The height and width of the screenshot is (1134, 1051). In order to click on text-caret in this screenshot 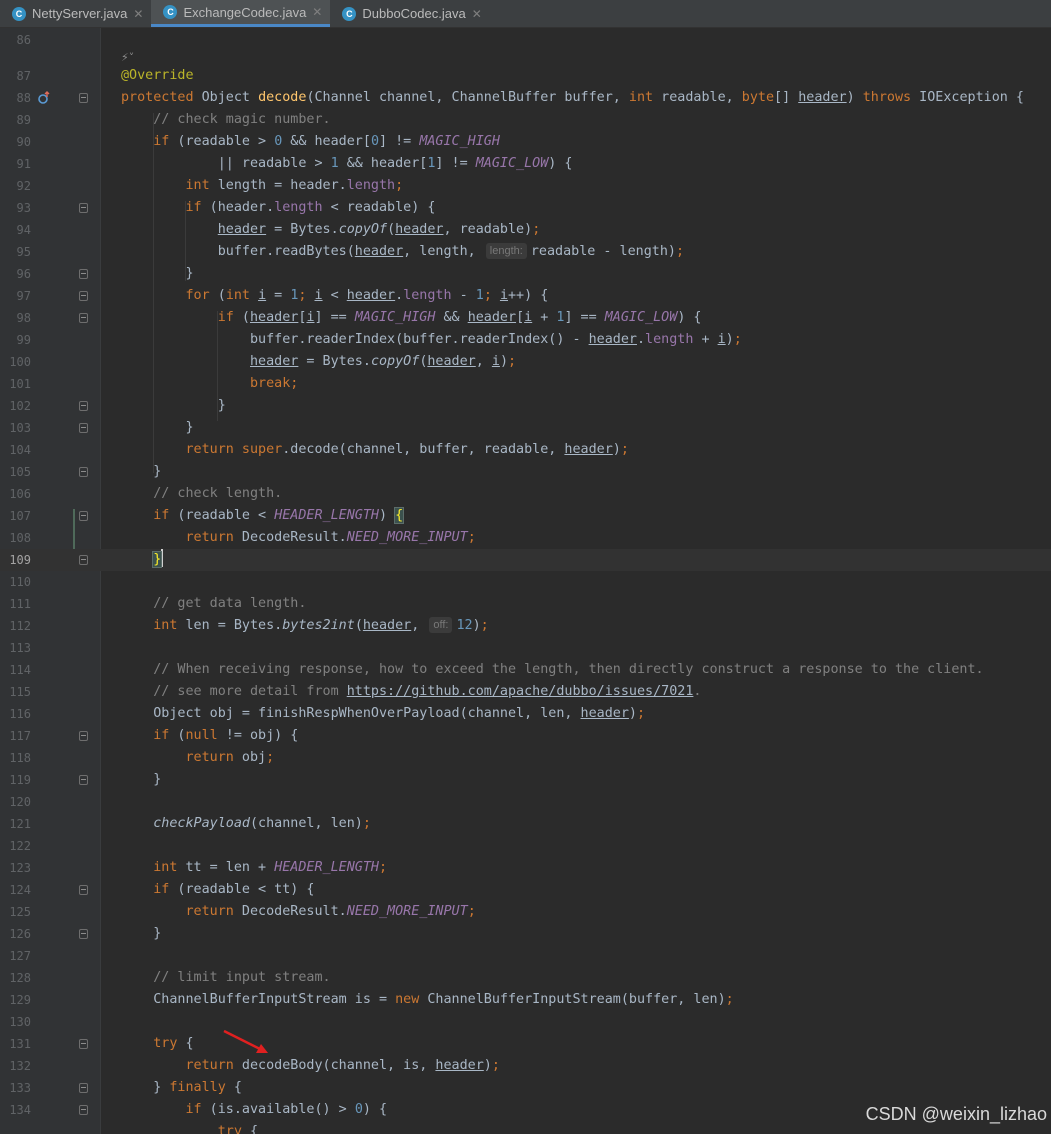, I will do `click(162, 558)`.